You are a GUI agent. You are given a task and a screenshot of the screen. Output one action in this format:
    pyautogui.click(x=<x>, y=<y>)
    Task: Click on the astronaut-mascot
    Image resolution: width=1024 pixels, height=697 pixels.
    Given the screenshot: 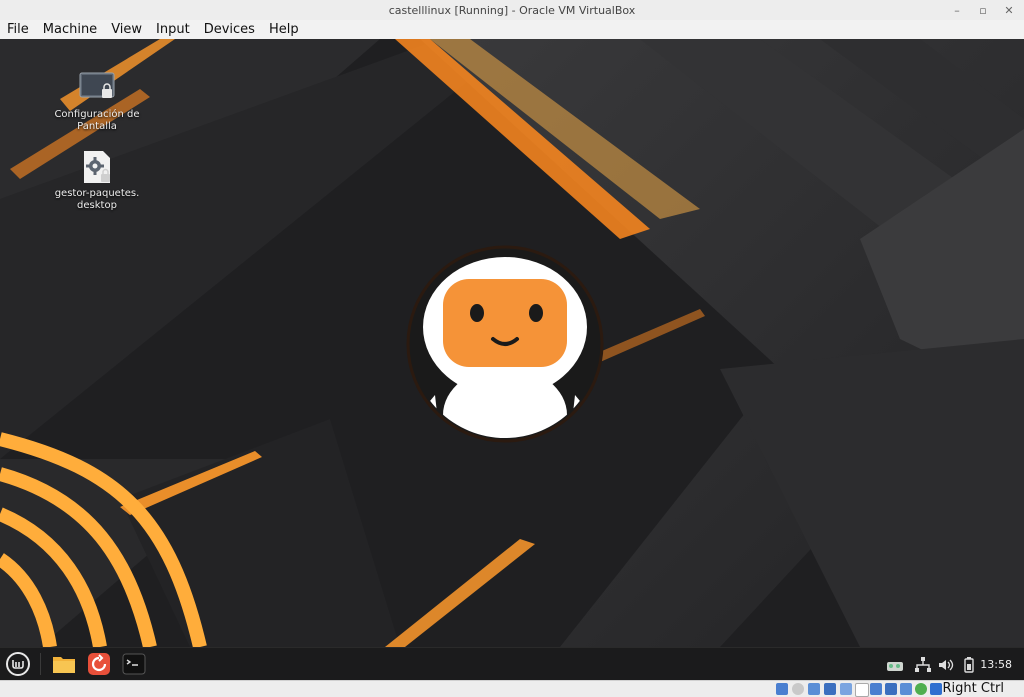 What is the action you would take?
    pyautogui.click(x=505, y=344)
    